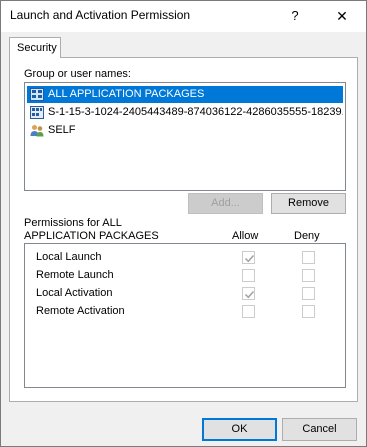 The width and height of the screenshot is (367, 447). I want to click on permission-name: Local Activation, so click(74, 293).